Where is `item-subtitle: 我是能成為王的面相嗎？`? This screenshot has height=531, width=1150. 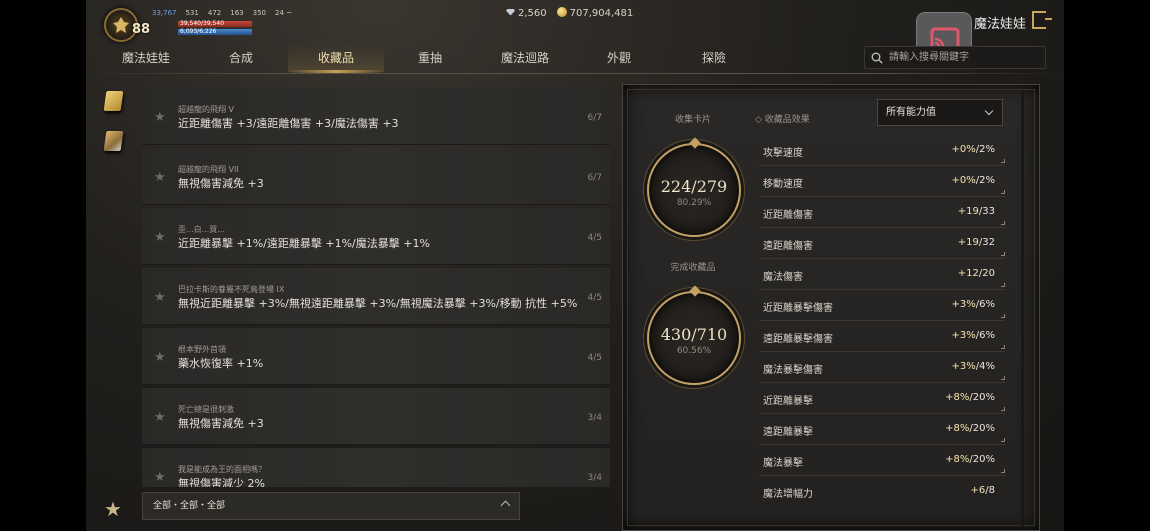
item-subtitle: 我是能成為王的面相嗎？ is located at coordinates (222, 469).